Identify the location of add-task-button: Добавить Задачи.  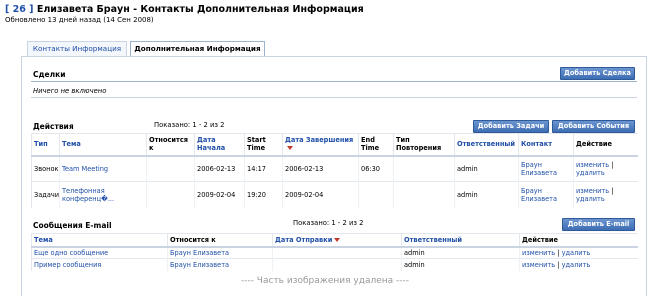
(511, 126).